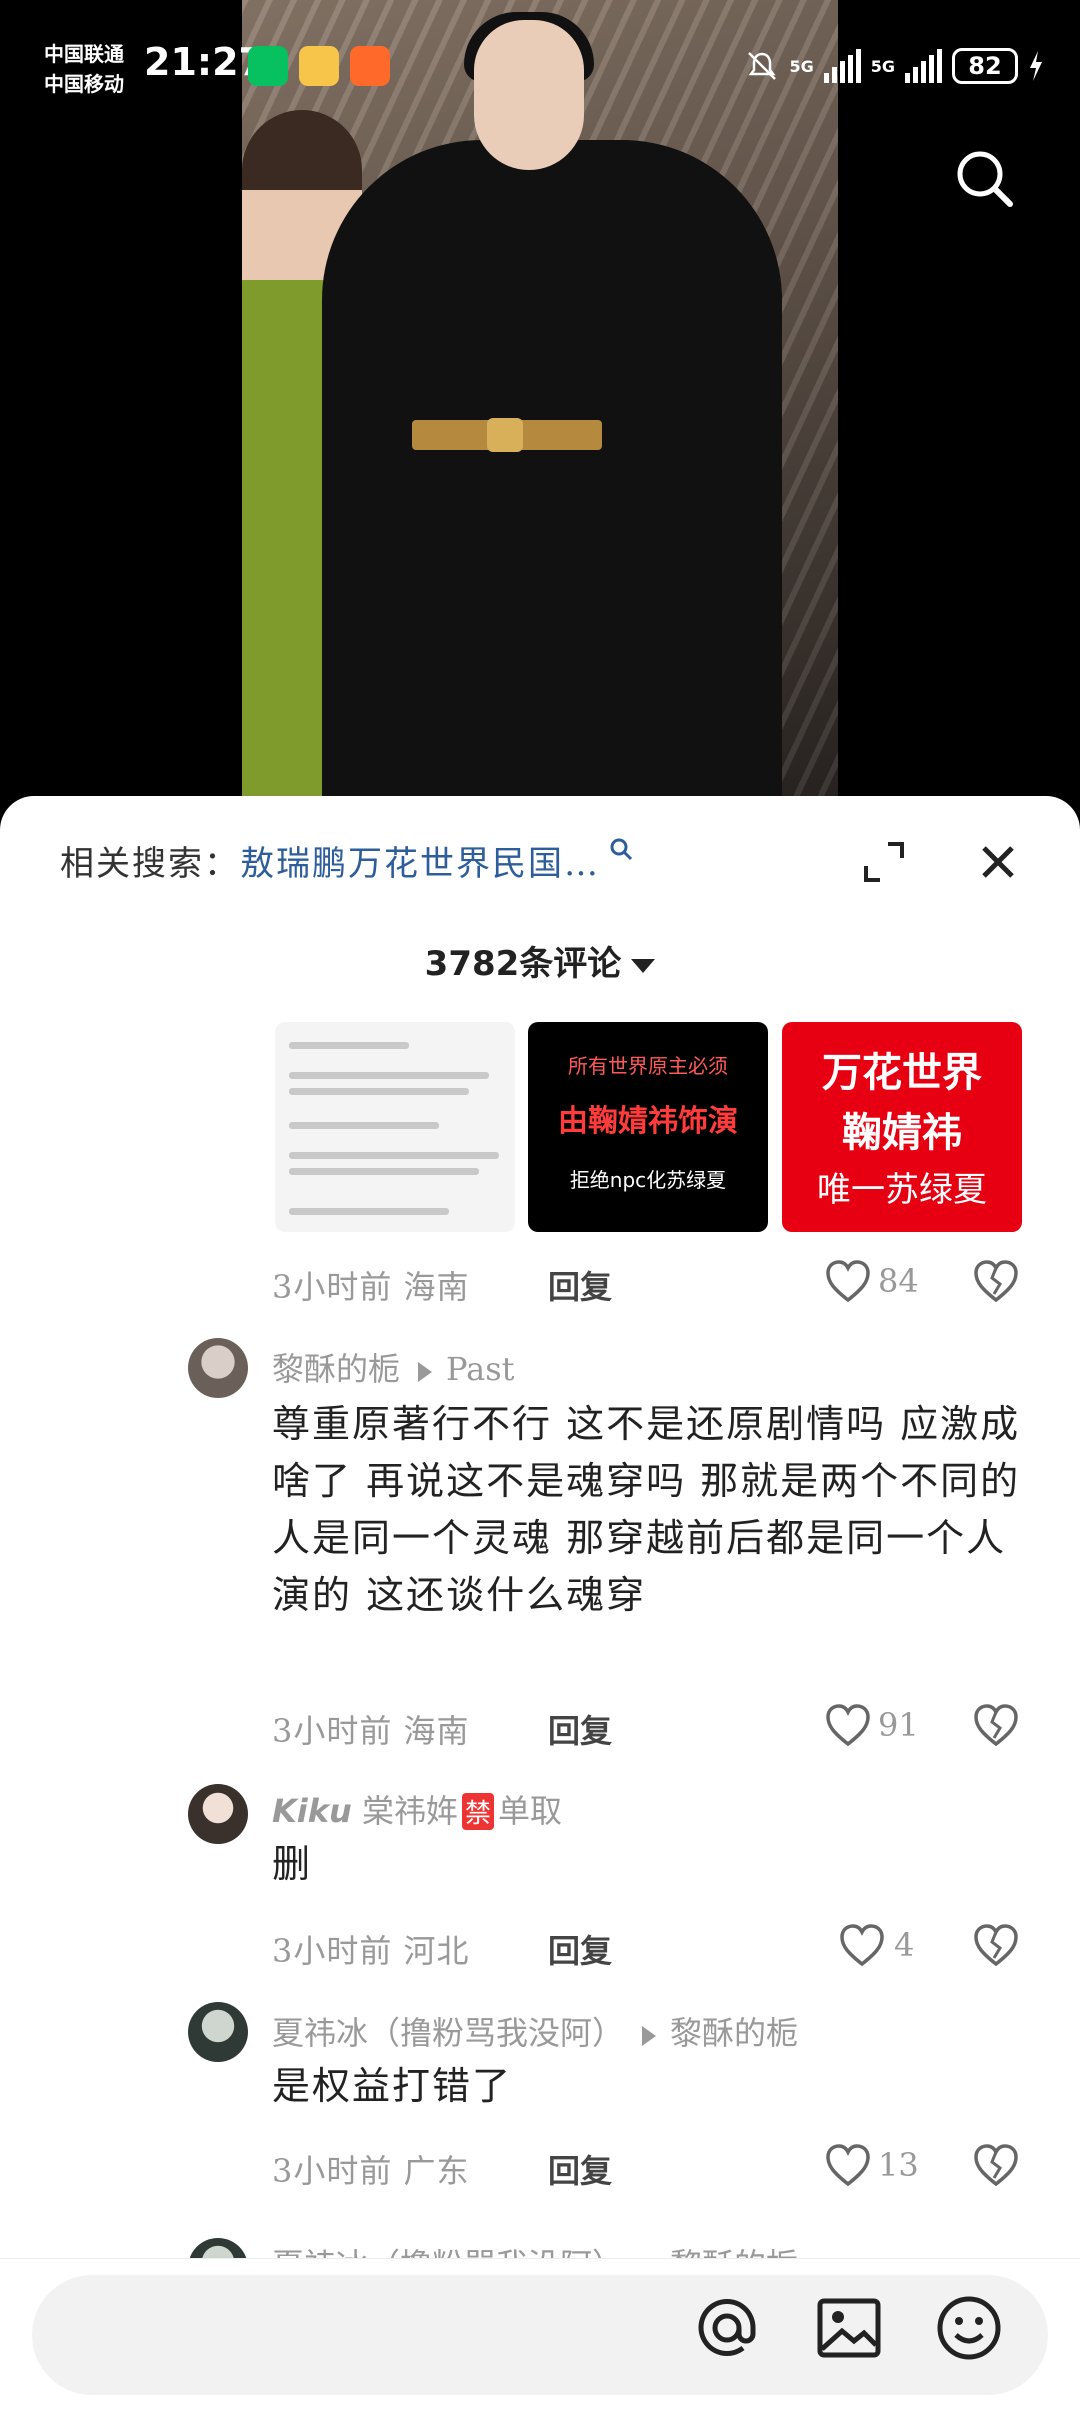 The height and width of the screenshot is (2412, 1080). I want to click on man-face, so click(529, 95).